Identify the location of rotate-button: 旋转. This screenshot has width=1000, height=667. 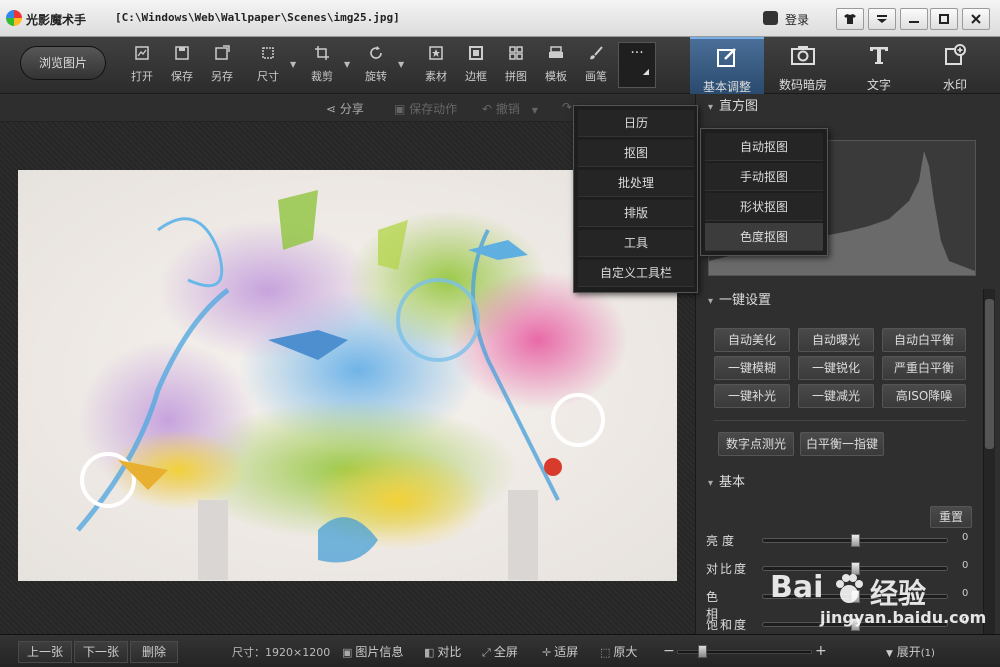
(376, 65).